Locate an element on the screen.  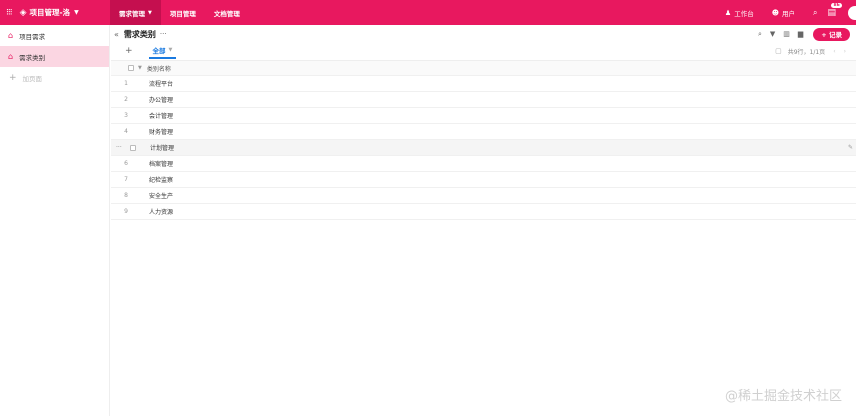
table-row: 2 办公管理 is located at coordinates (483, 100).